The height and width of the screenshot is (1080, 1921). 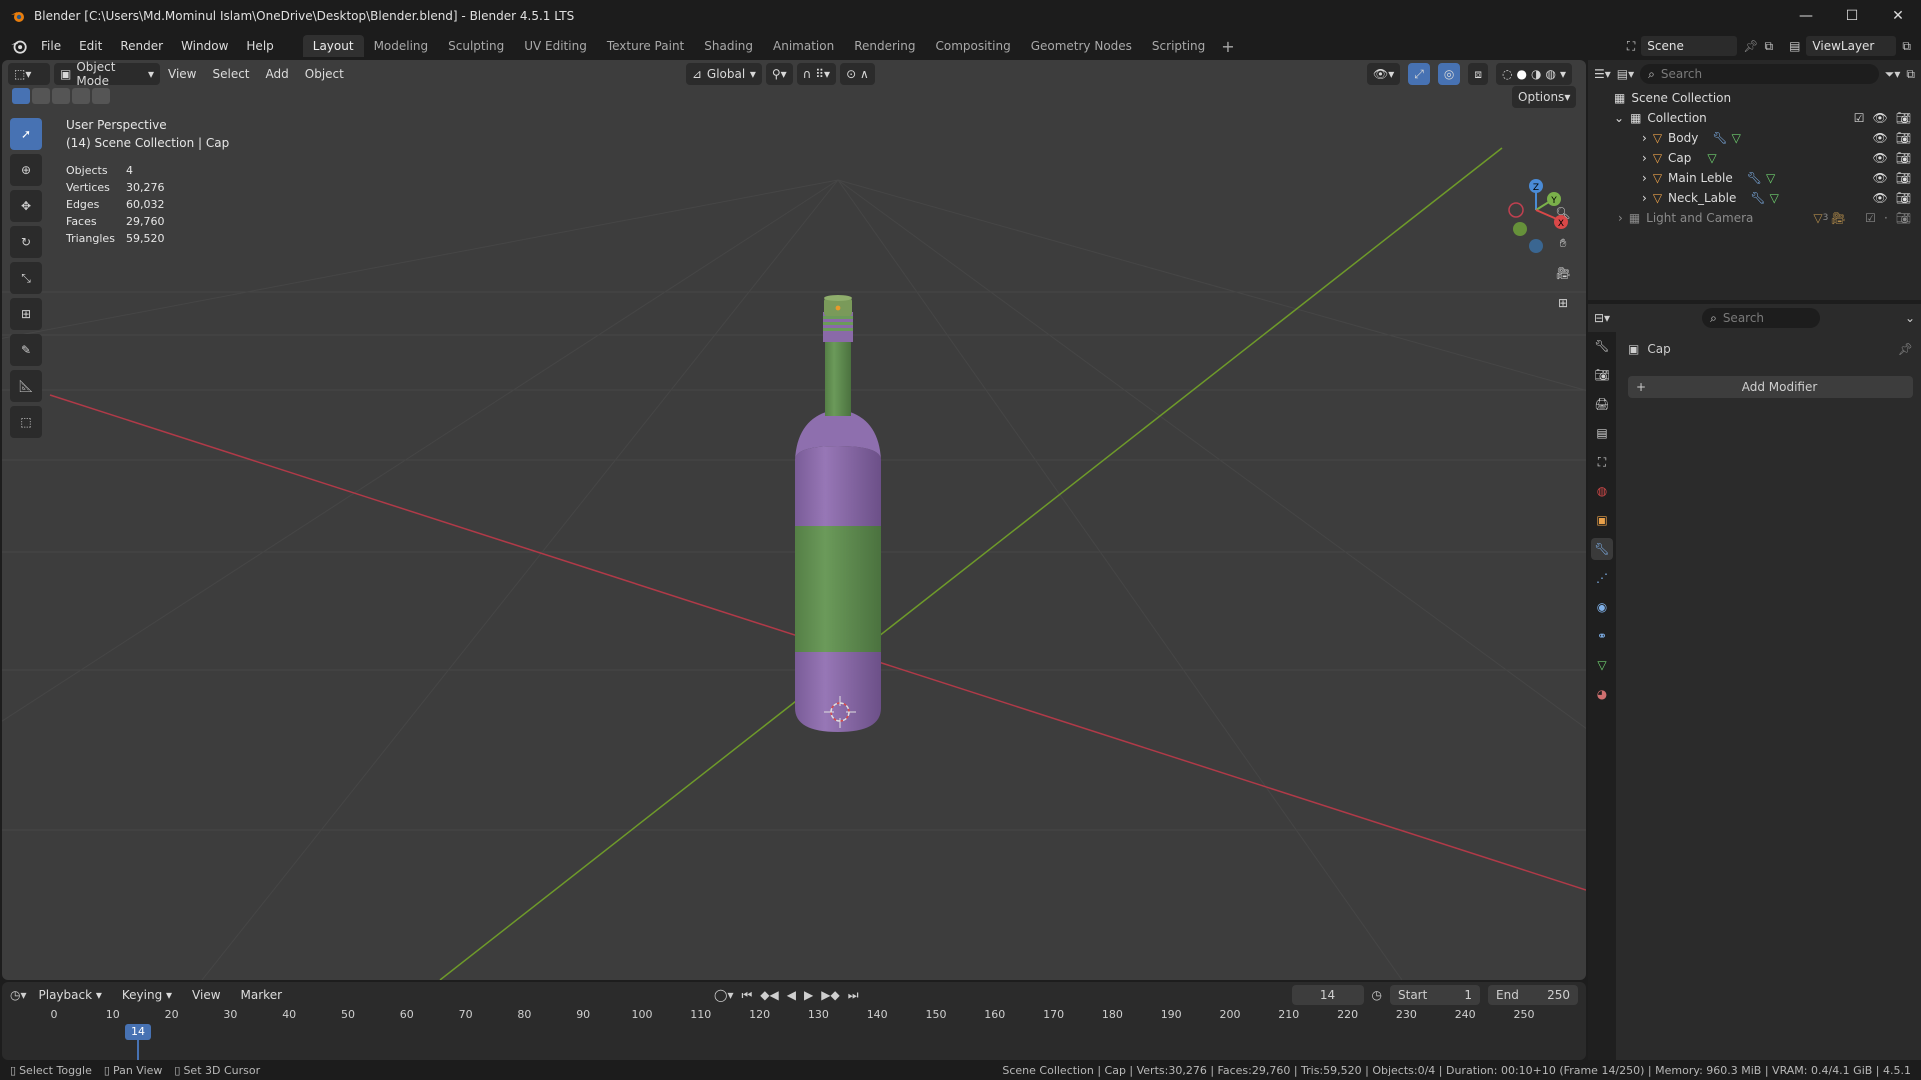 I want to click on tab-animation: Animation, so click(x=803, y=46).